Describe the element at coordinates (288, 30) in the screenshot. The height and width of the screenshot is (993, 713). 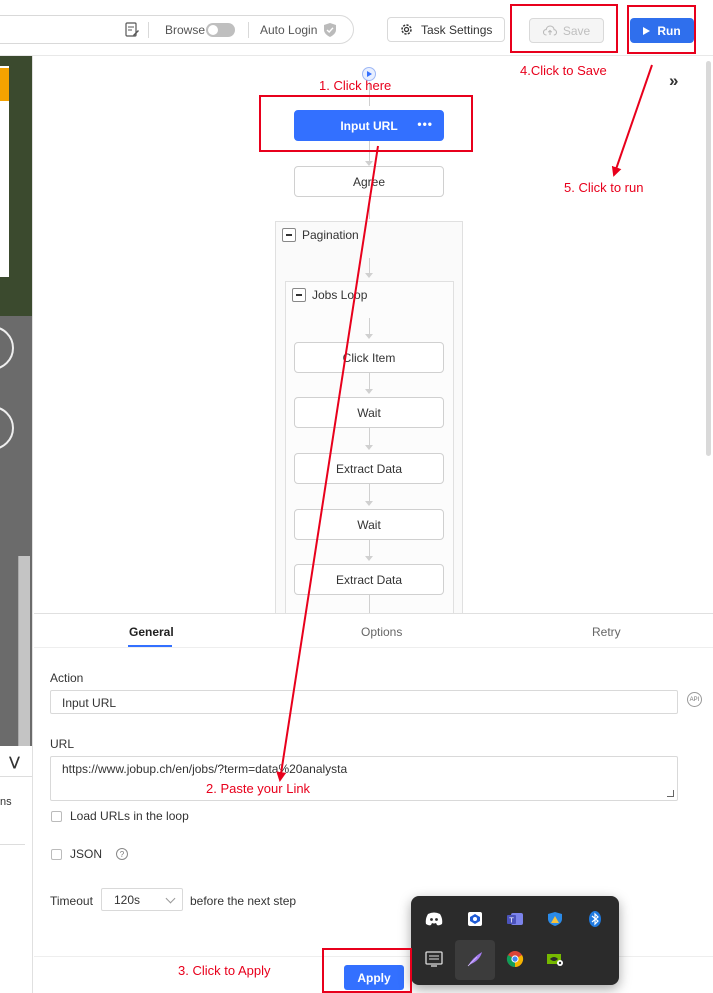
I see `auto-login-label: Auto Login` at that location.